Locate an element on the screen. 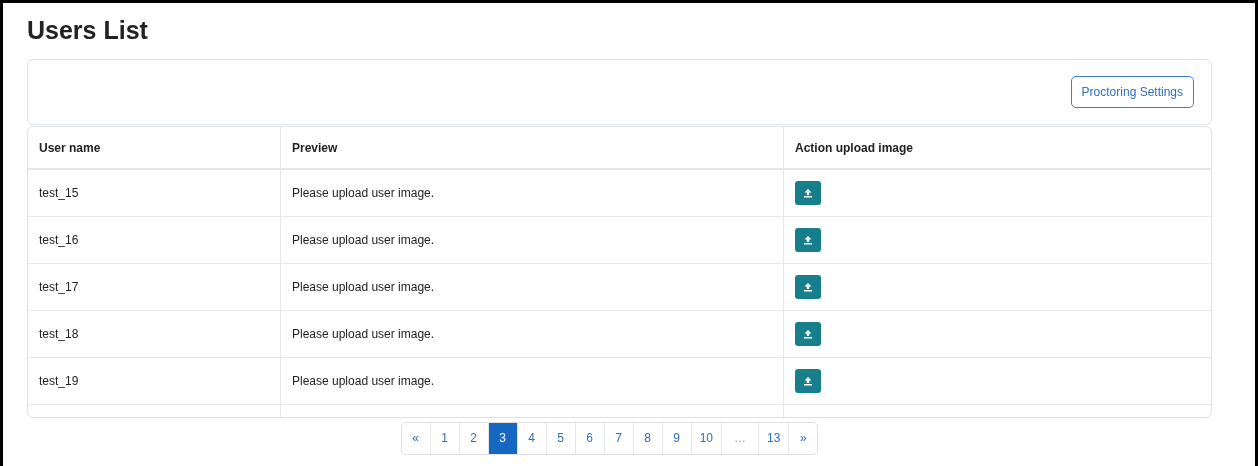 The height and width of the screenshot is (466, 1258). column-header: Preview is located at coordinates (532, 148).